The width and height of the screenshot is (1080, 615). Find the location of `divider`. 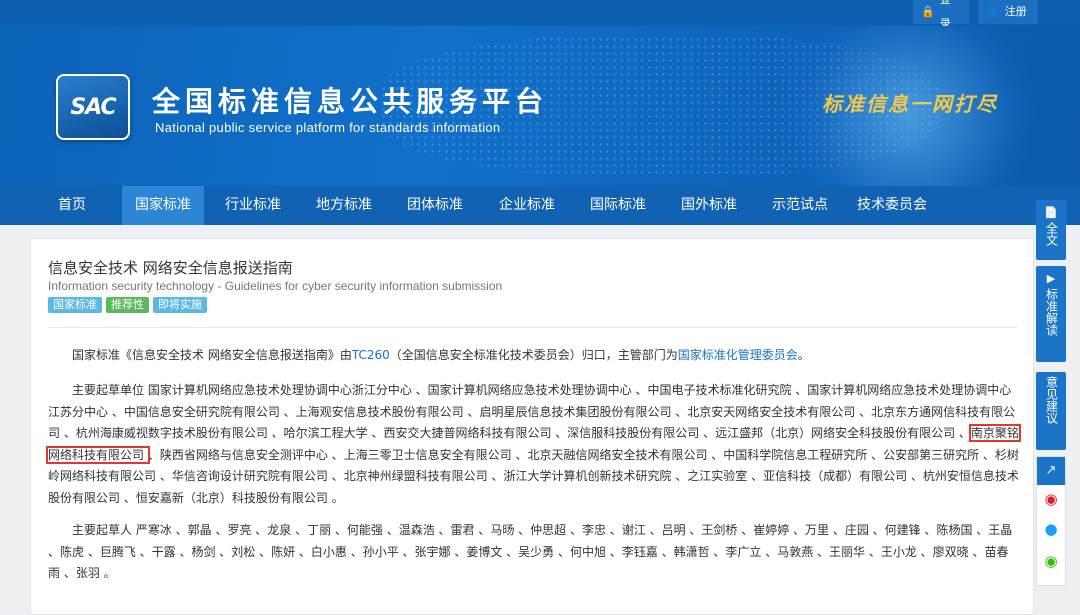

divider is located at coordinates (533, 327).